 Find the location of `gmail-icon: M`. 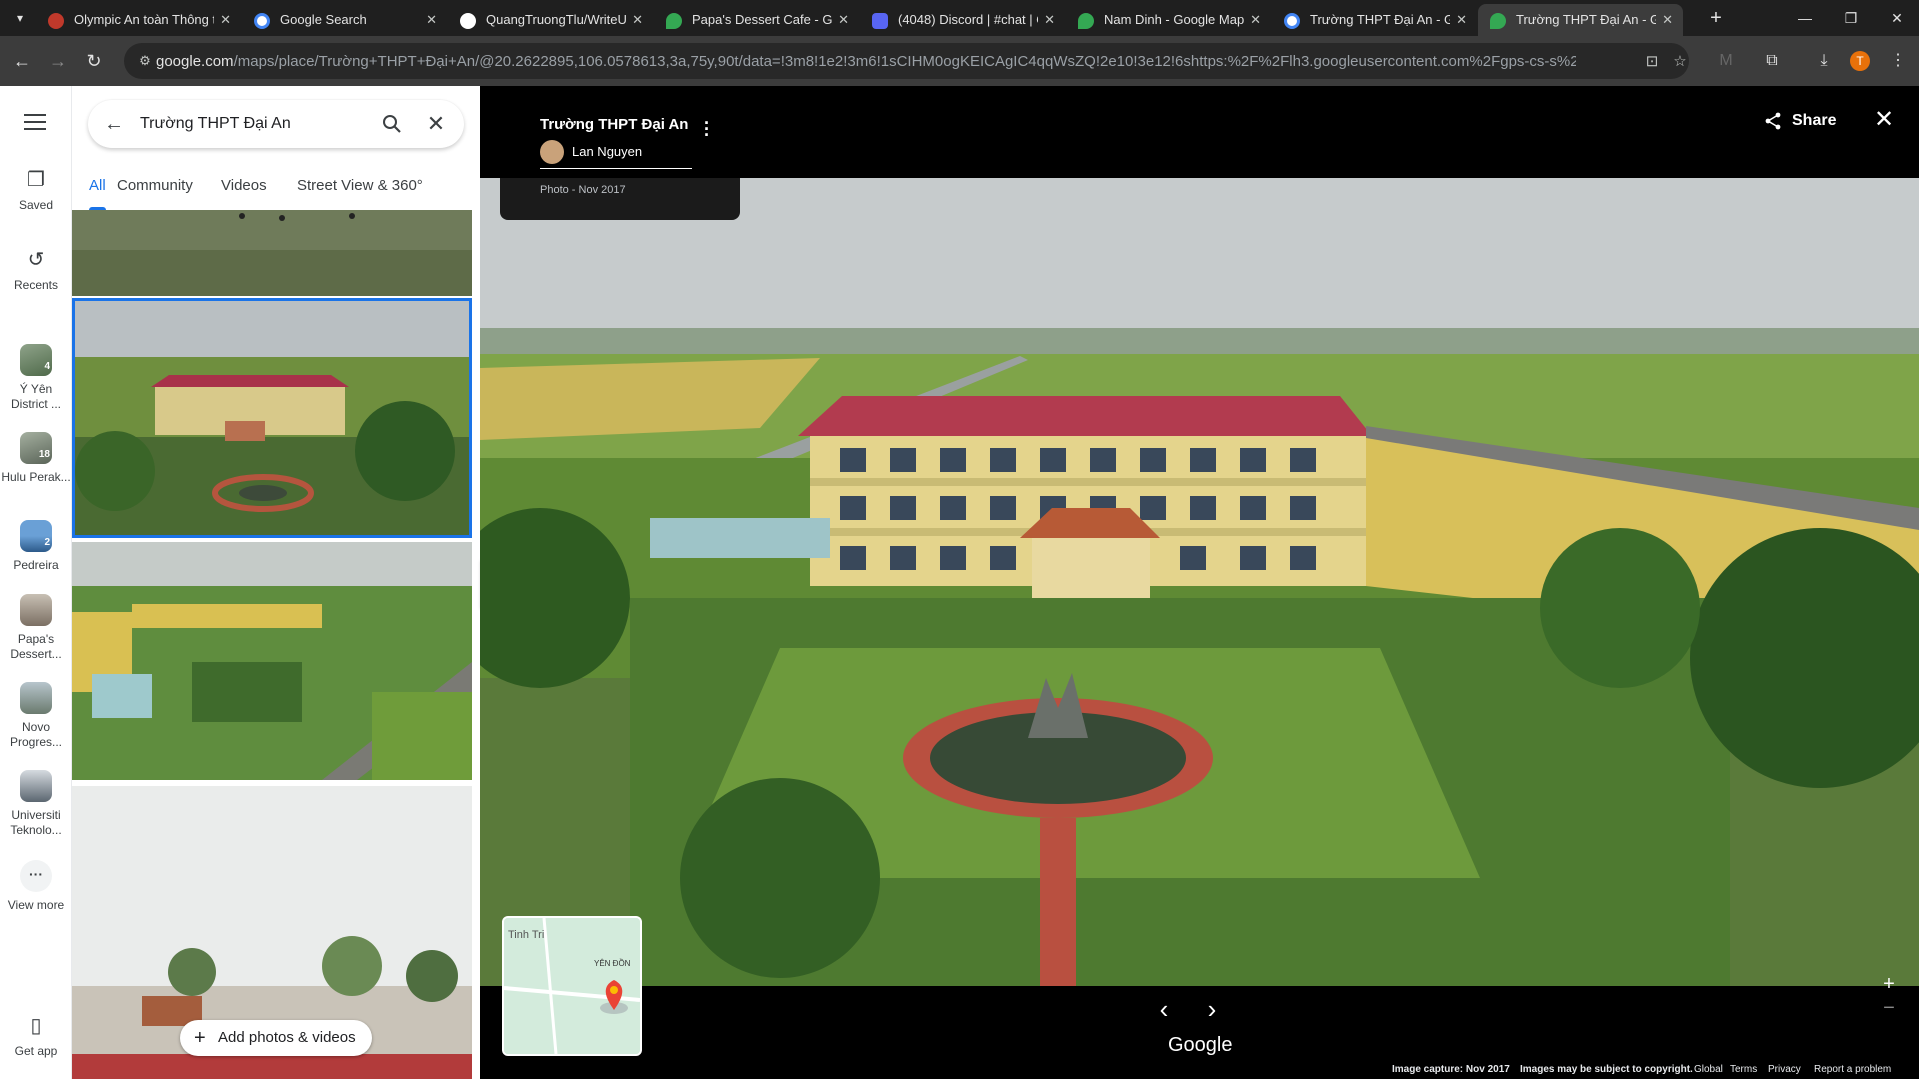

gmail-icon: M is located at coordinates (1726, 61).